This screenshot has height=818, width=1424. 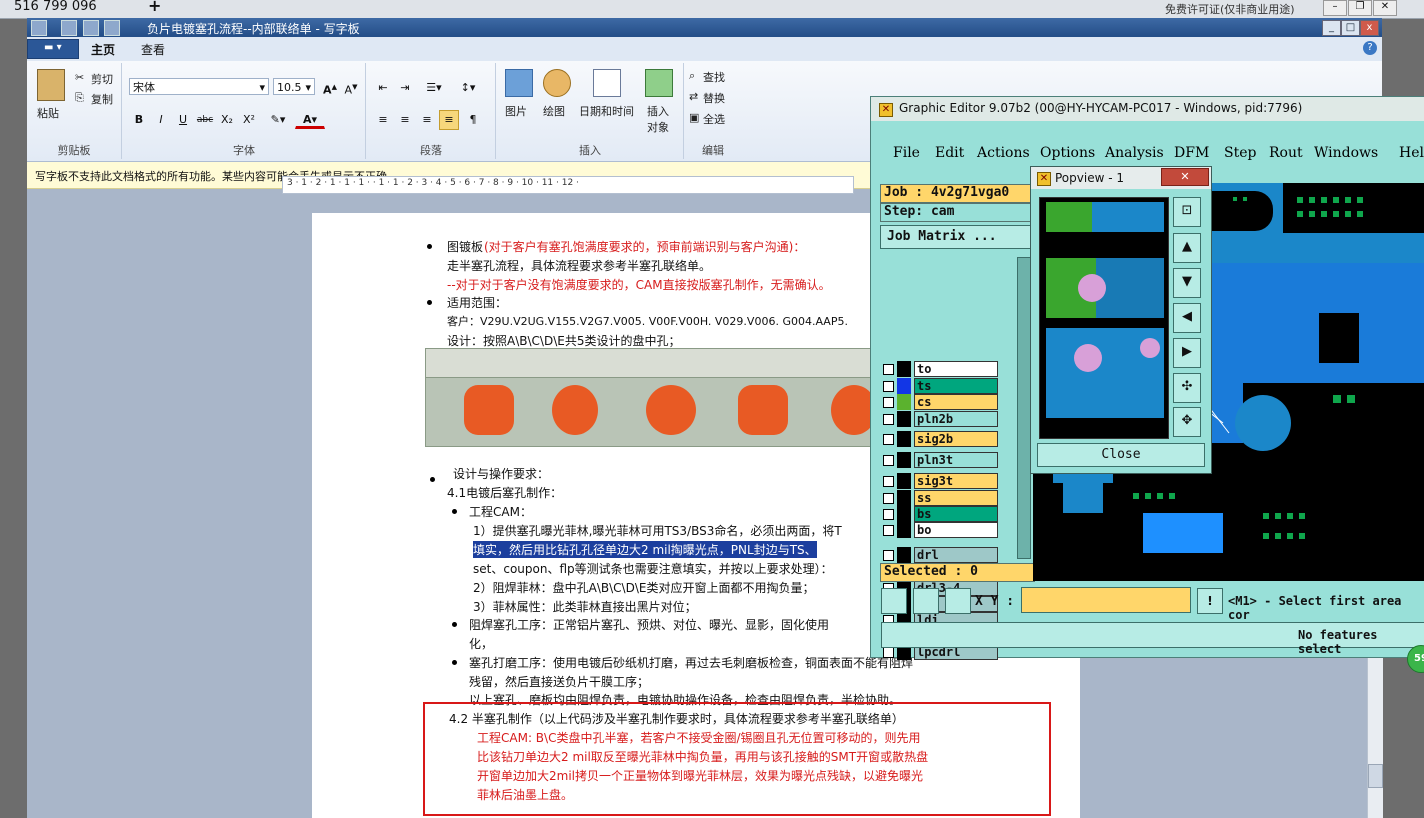 I want to click on paint-label: 绘图, so click(x=554, y=111).